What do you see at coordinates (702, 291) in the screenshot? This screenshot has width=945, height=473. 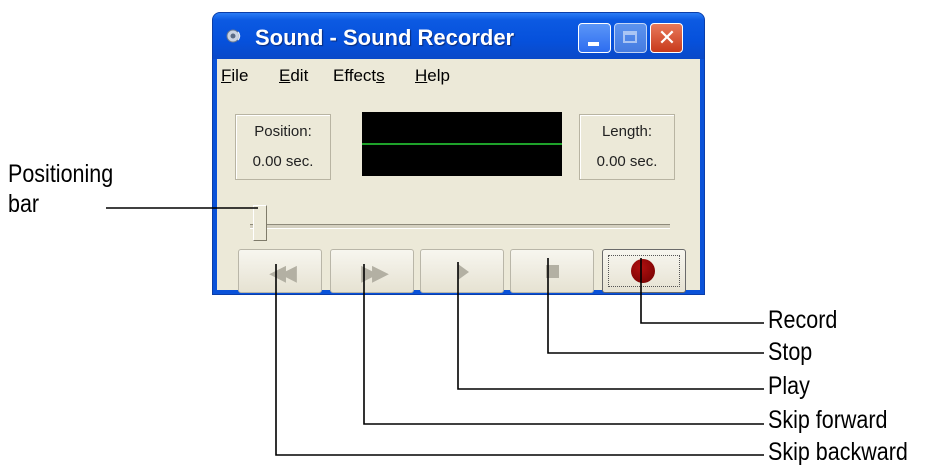 I see `record-leader` at bounding box center [702, 291].